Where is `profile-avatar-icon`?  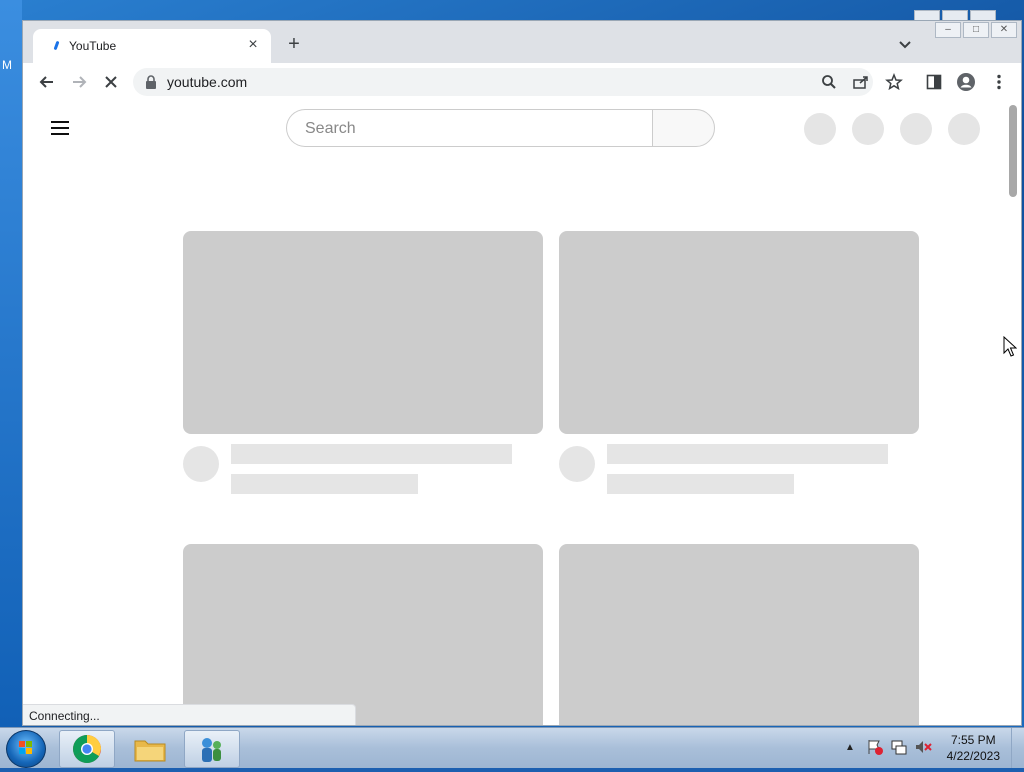 profile-avatar-icon is located at coordinates (966, 82).